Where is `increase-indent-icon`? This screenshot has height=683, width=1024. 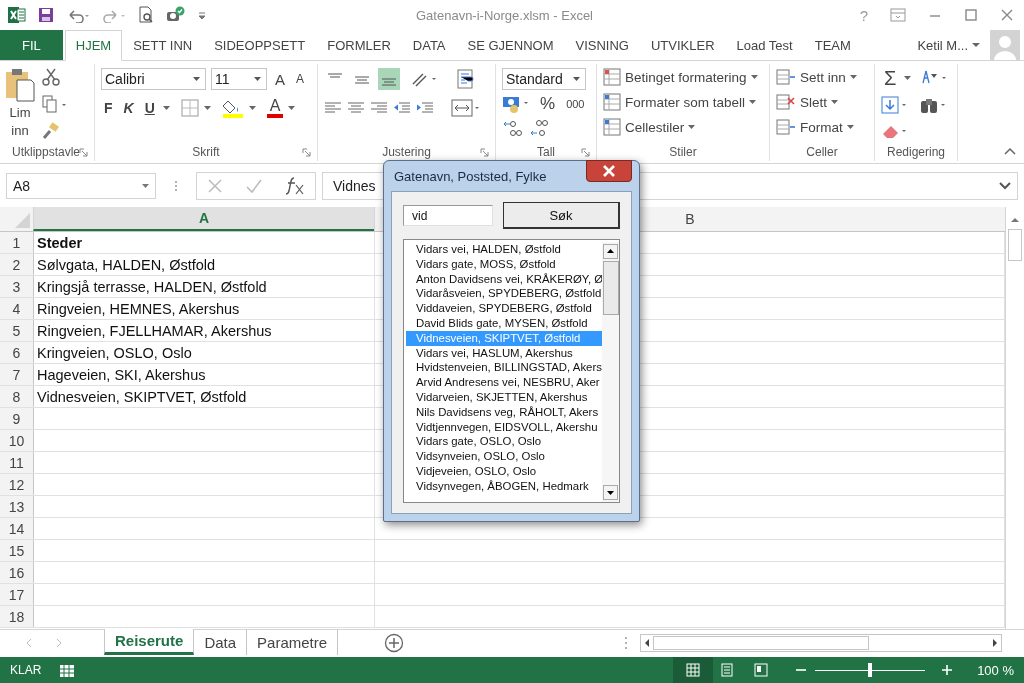 increase-indent-icon is located at coordinates (425, 108).